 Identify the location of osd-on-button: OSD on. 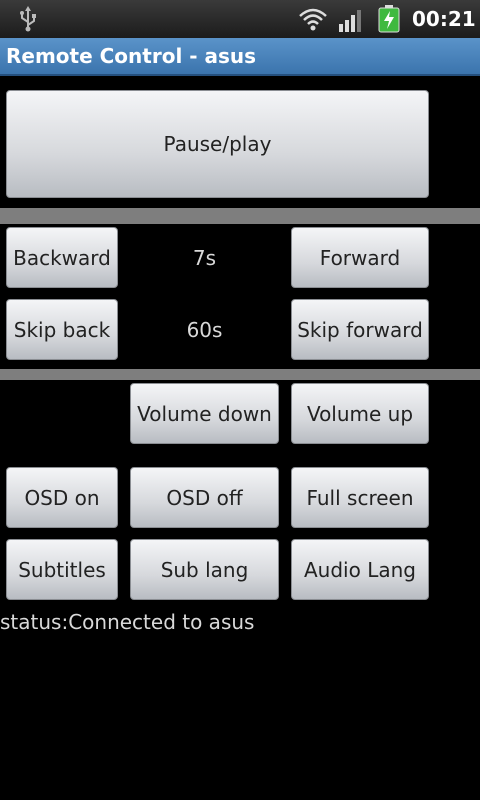
(62, 497).